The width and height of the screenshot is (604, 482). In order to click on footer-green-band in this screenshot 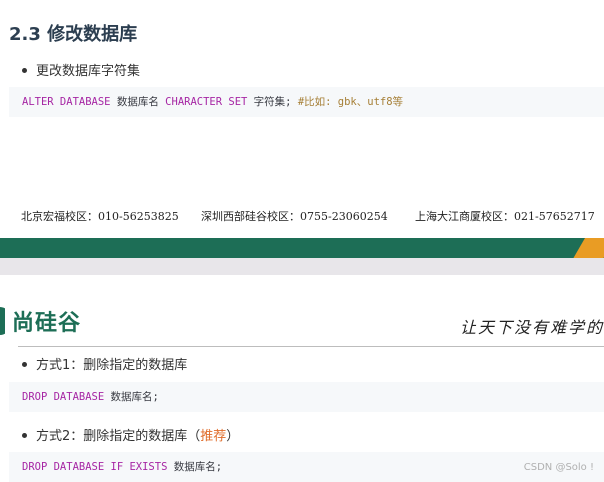, I will do `click(302, 248)`.